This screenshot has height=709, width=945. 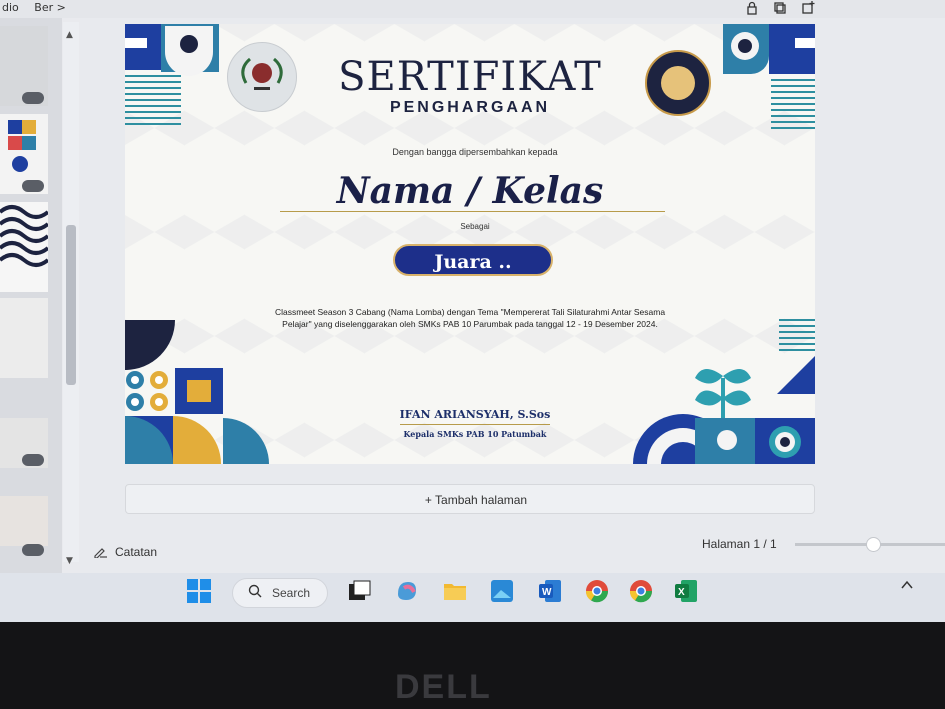 What do you see at coordinates (808, 8) in the screenshot?
I see `add-page-icon` at bounding box center [808, 8].